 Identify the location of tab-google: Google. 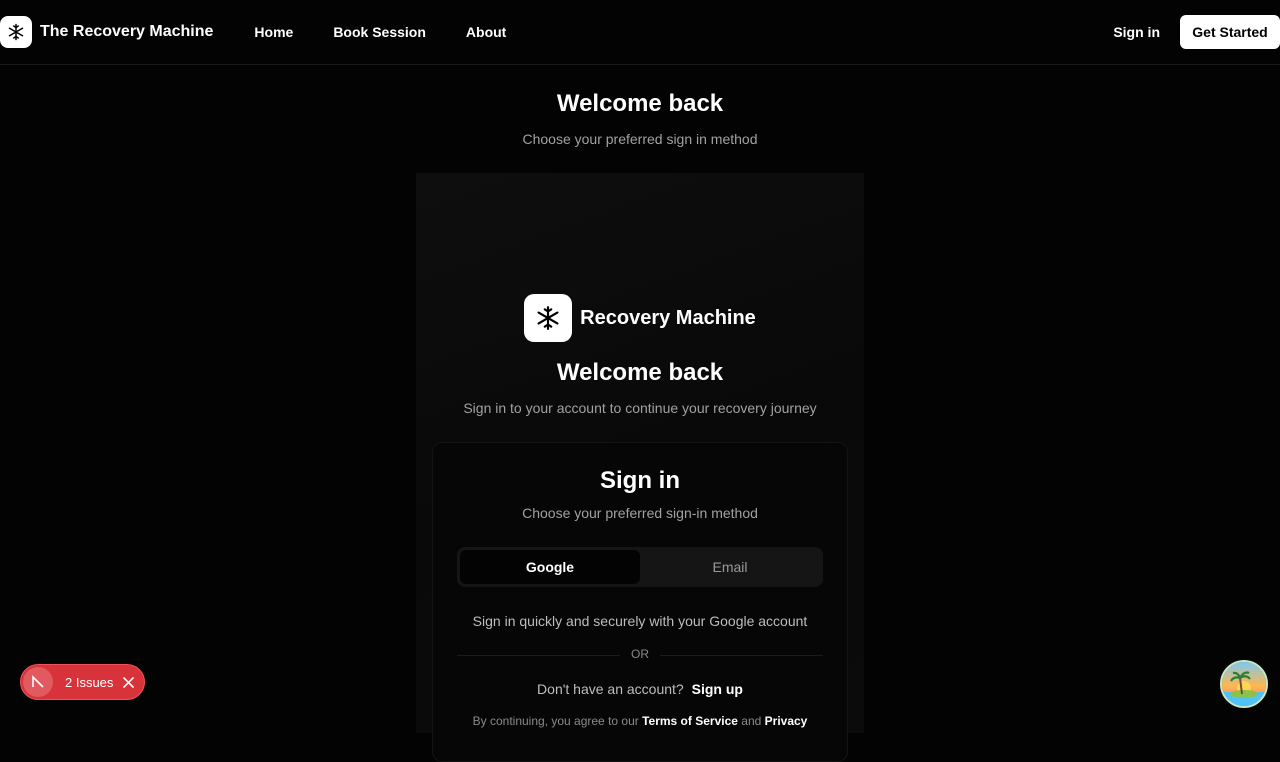
(550, 567).